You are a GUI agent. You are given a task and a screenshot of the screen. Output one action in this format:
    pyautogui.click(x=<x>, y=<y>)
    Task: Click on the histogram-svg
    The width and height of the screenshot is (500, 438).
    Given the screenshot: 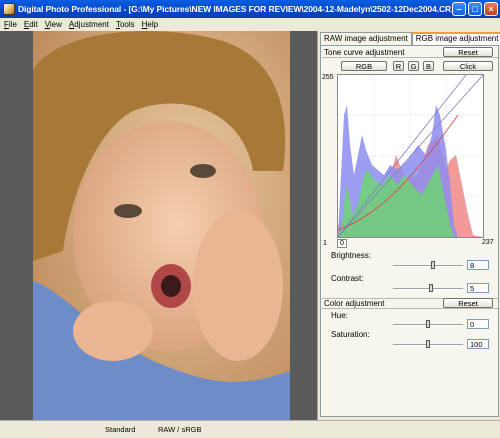 What is the action you would take?
    pyautogui.click(x=410, y=156)
    